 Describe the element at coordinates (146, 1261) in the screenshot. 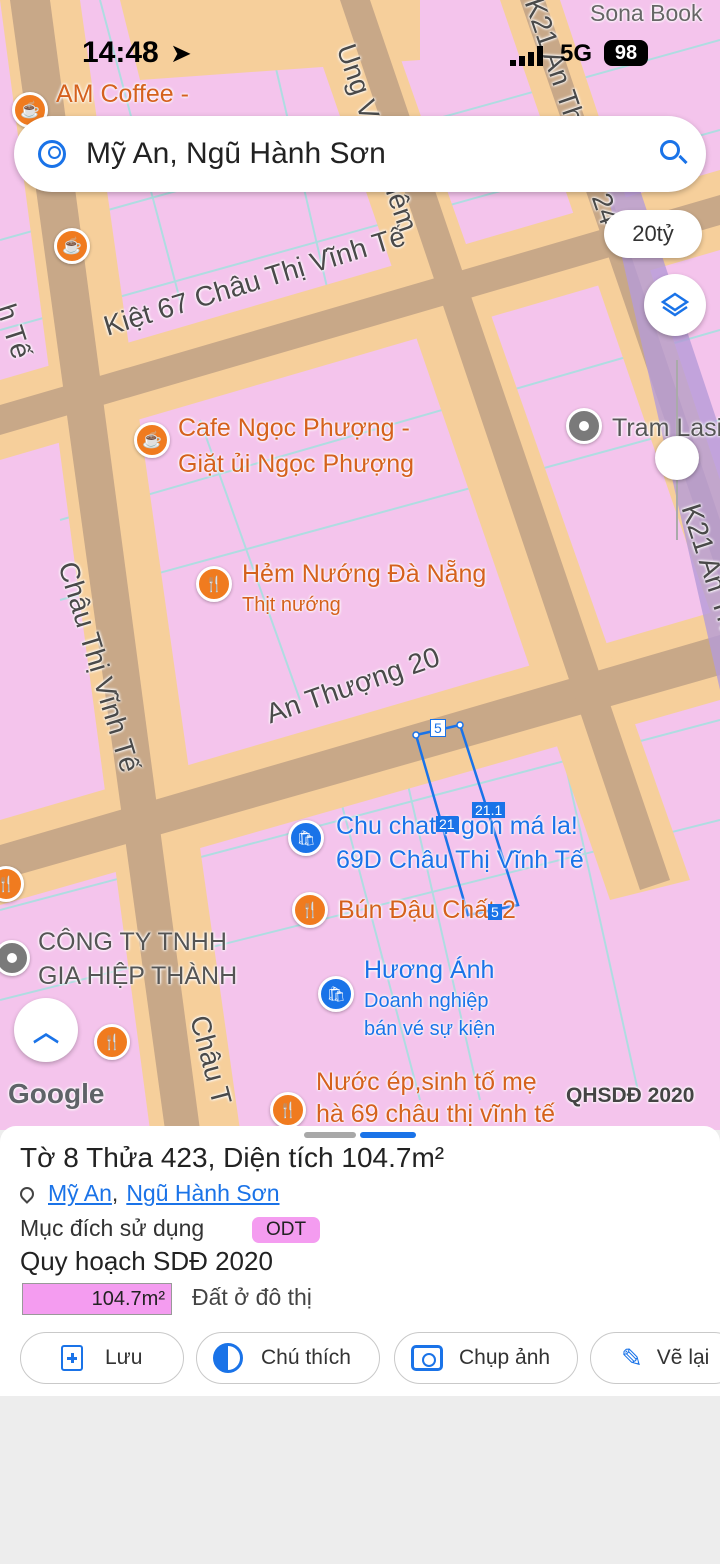

I see `plan-title: Quy hoạch SDĐ 2020` at that location.